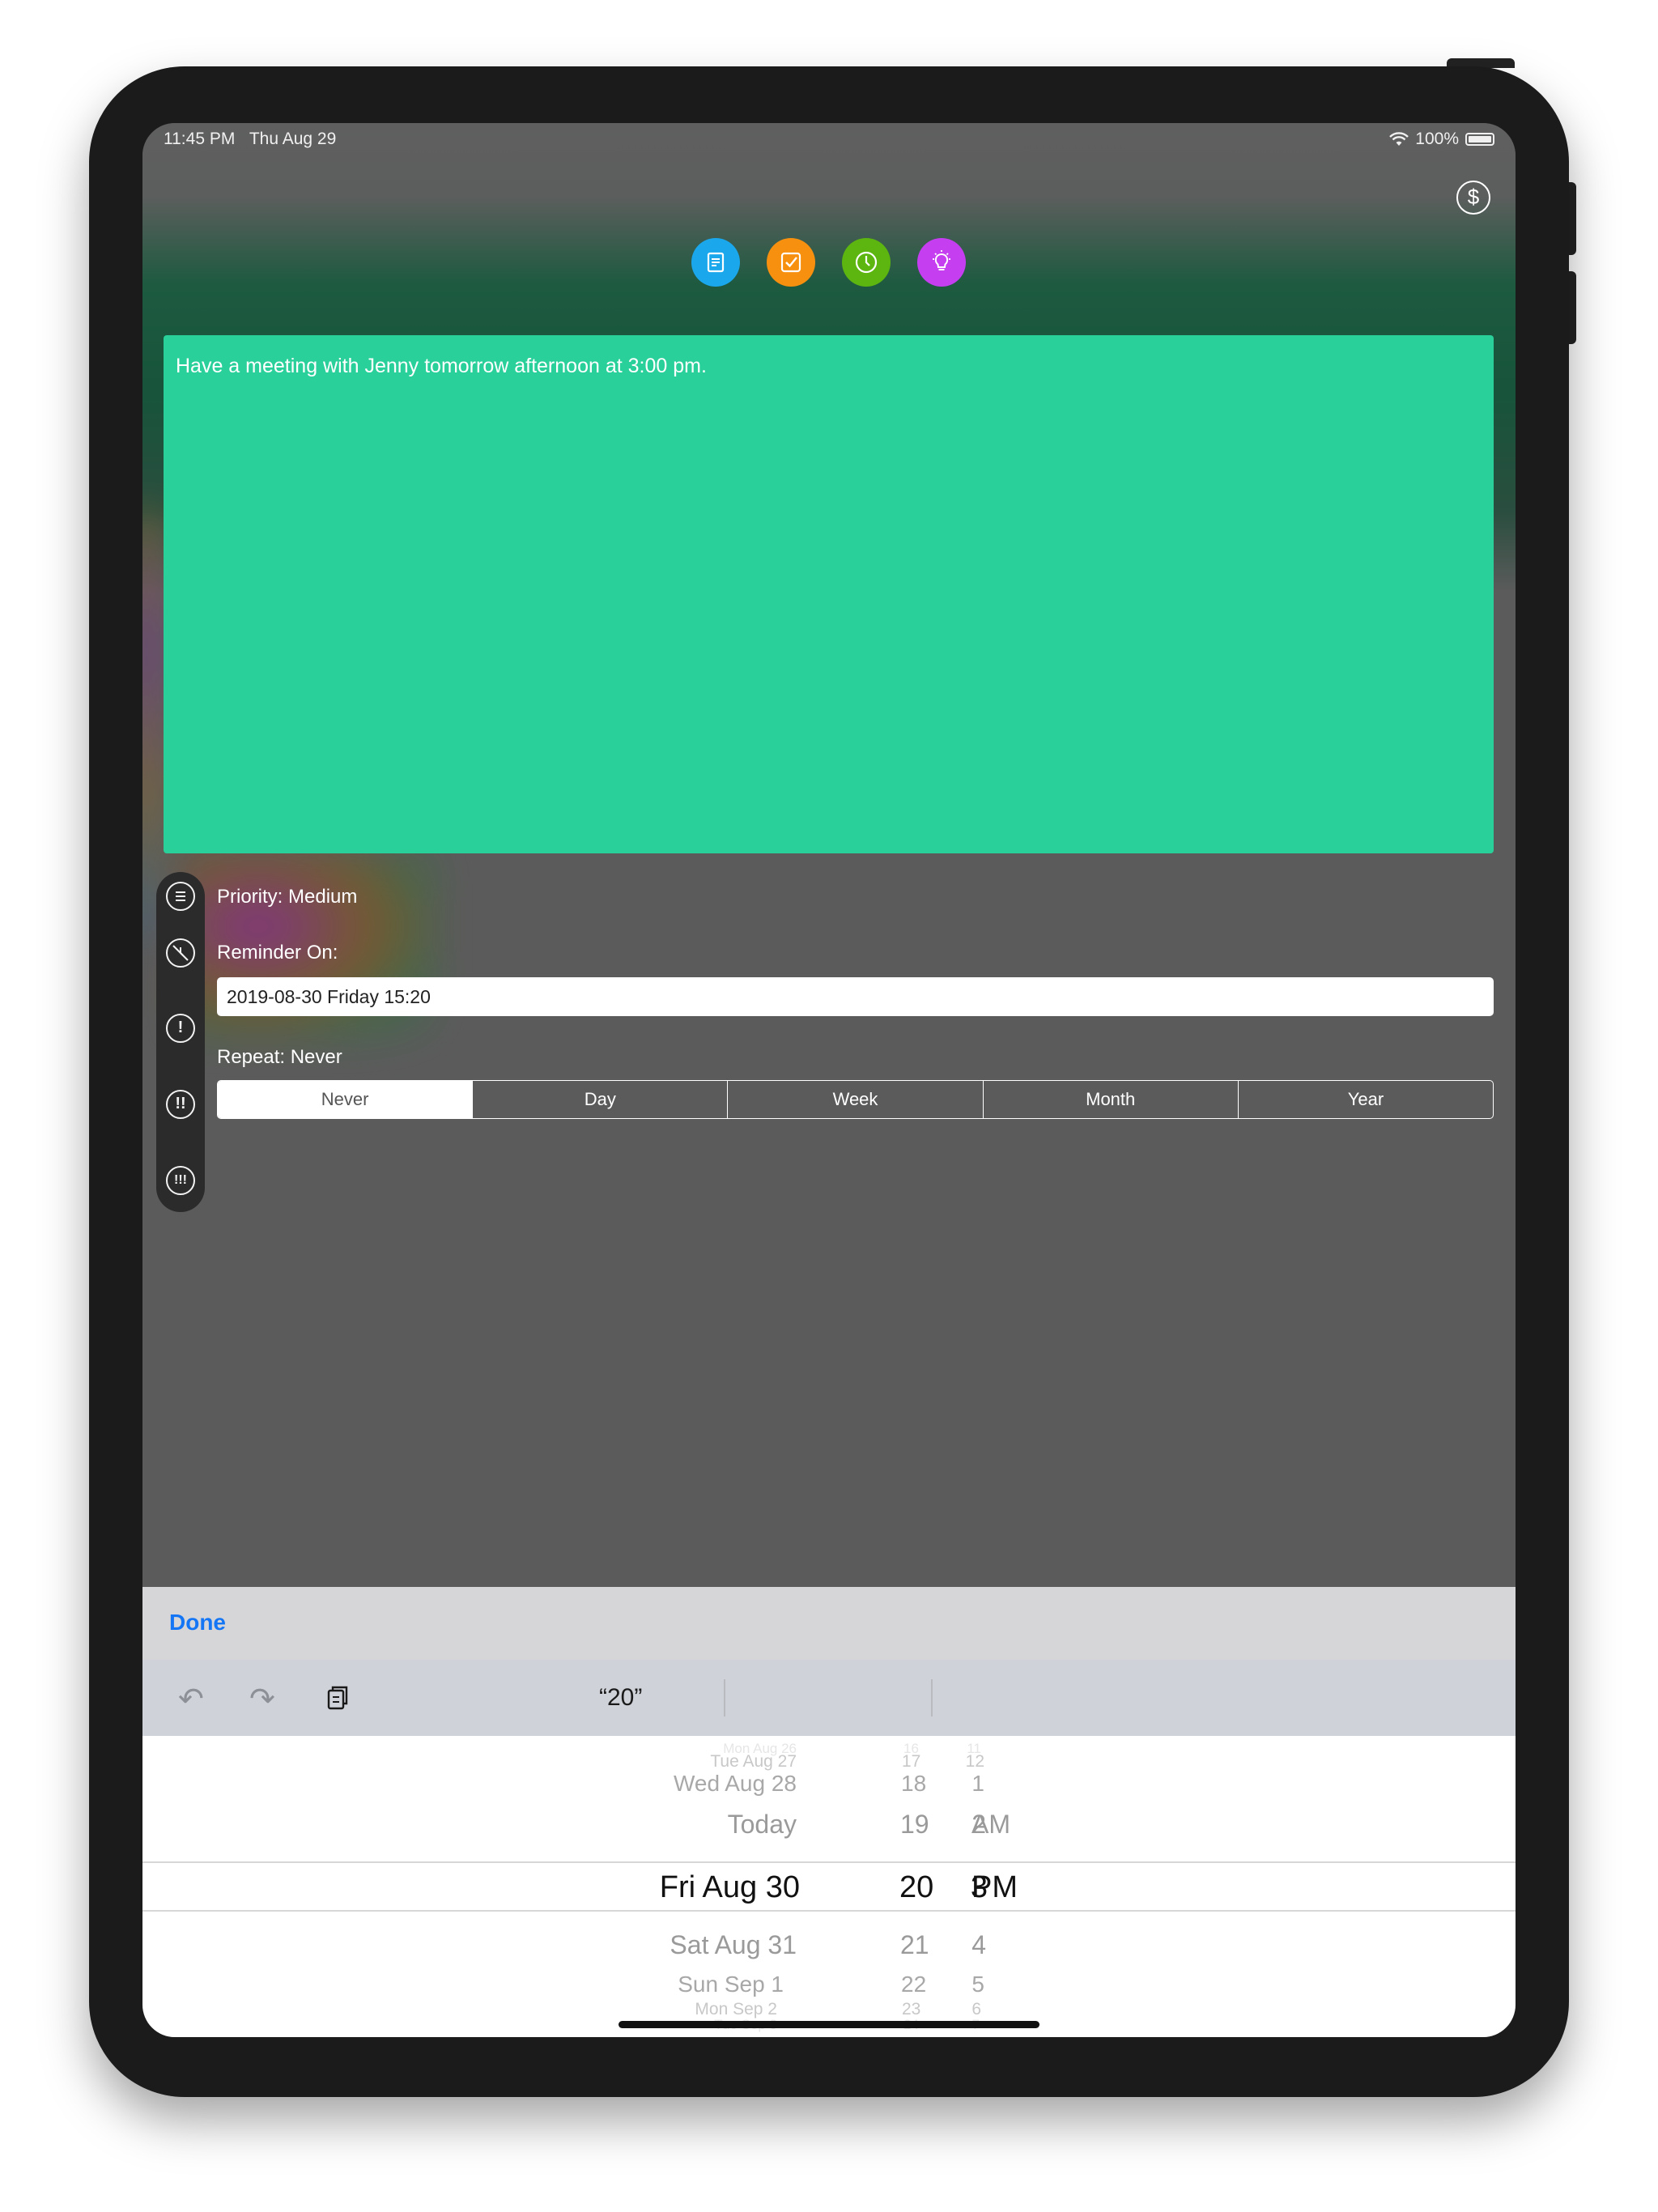 Image resolution: width=1658 pixels, height=2212 pixels. I want to click on picker-minute-selected: 20, so click(916, 1888).